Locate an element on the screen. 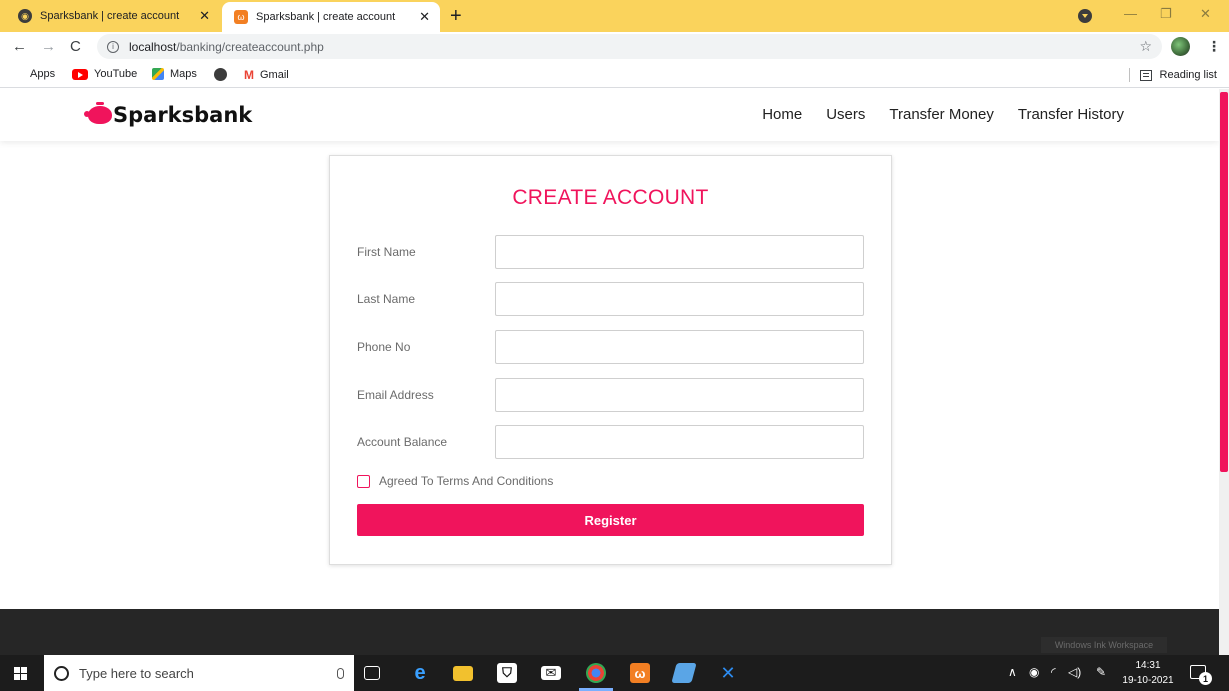 The image size is (1229, 691). store-icon: ⛉ is located at coordinates (507, 673).